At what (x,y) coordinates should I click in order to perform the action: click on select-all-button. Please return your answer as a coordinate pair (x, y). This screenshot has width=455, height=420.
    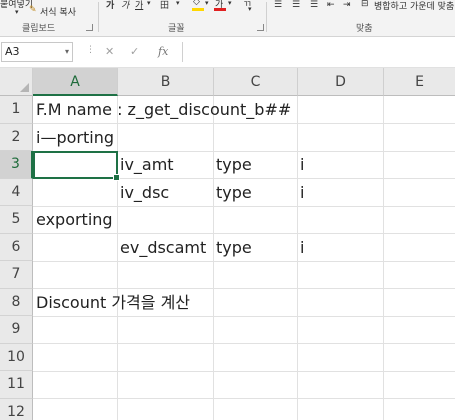
    Looking at the image, I should click on (16, 82).